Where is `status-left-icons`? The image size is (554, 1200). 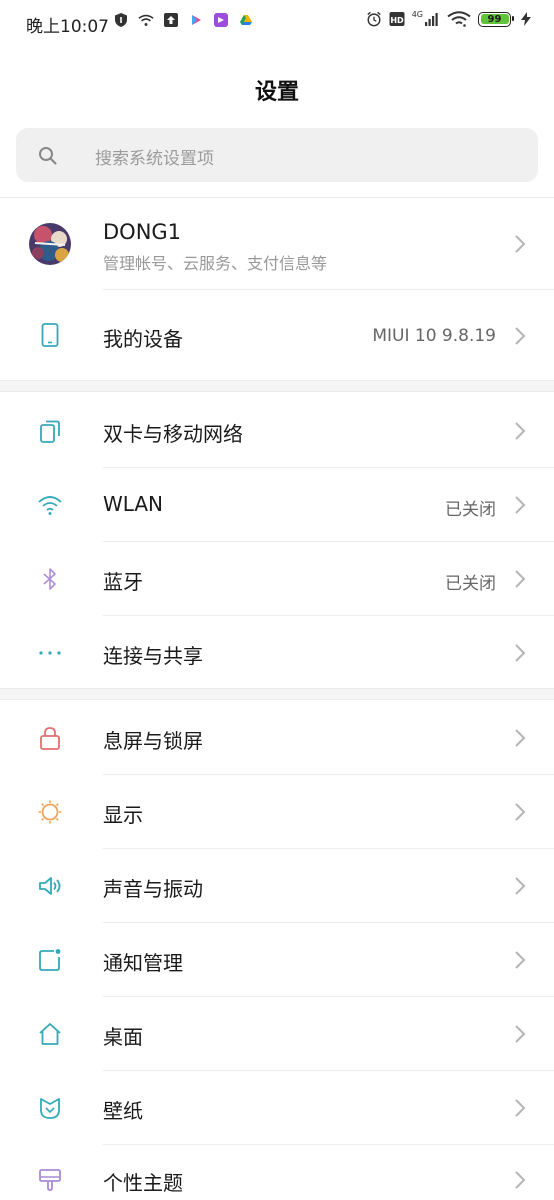
status-left-icons is located at coordinates (183, 20).